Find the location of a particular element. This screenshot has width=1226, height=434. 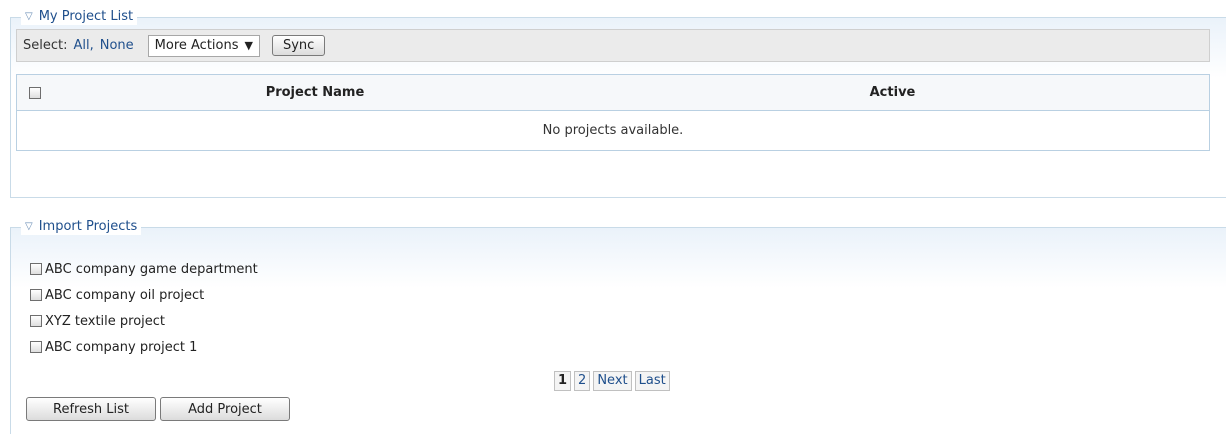

add-project-button: Add Project is located at coordinates (225, 409).